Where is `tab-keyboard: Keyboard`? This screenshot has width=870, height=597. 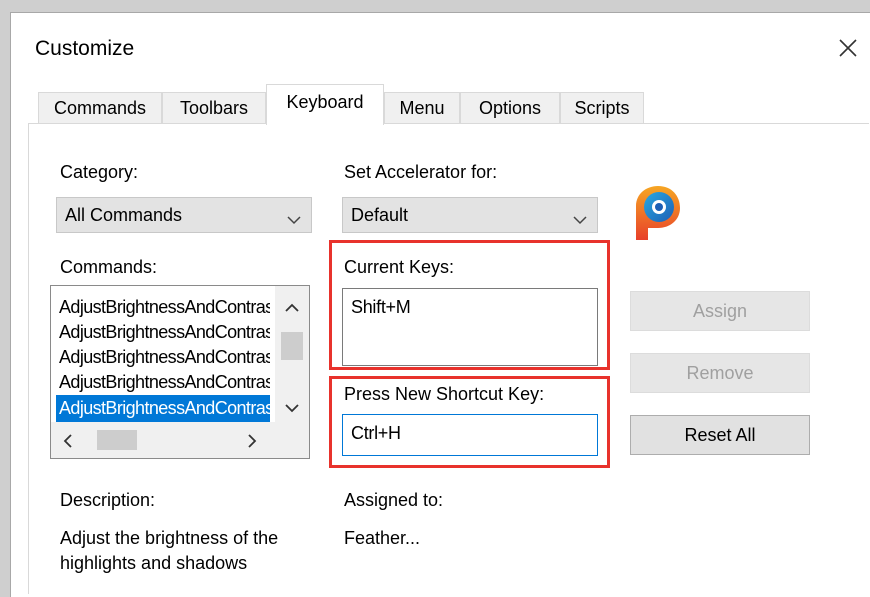
tab-keyboard: Keyboard is located at coordinates (325, 104).